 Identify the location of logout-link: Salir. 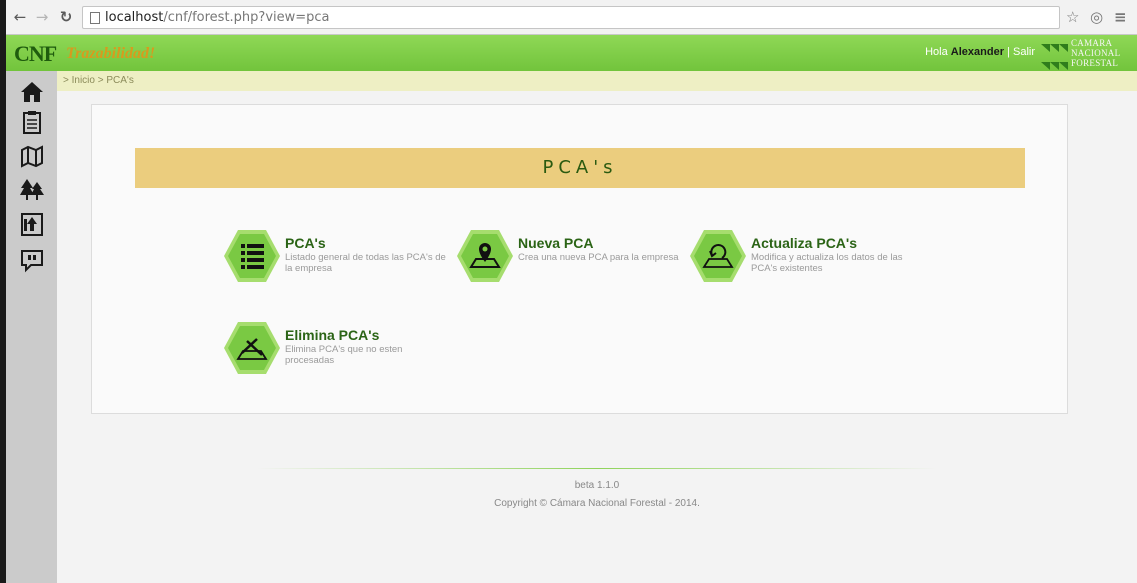
(1024, 52).